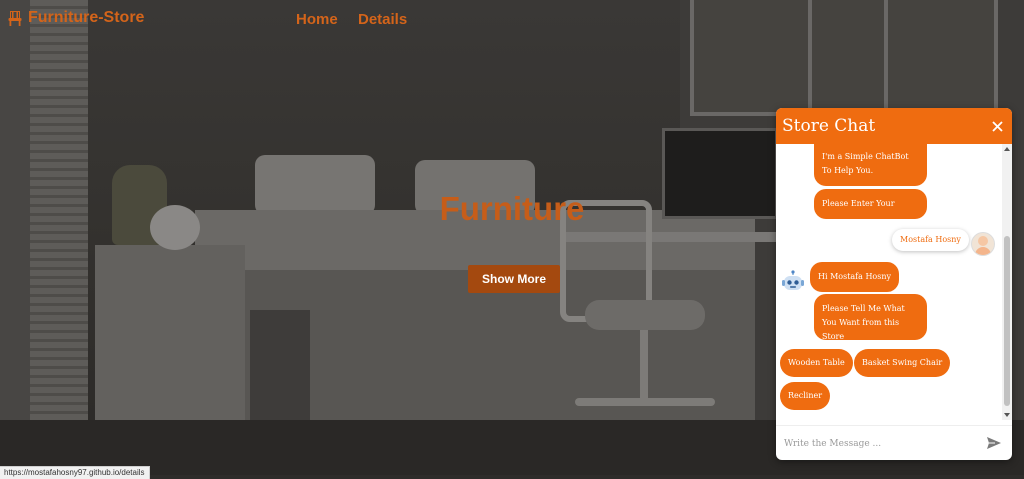 Image resolution: width=1024 pixels, height=479 pixels. What do you see at coordinates (879, 444) in the screenshot?
I see `chat-message-input` at bounding box center [879, 444].